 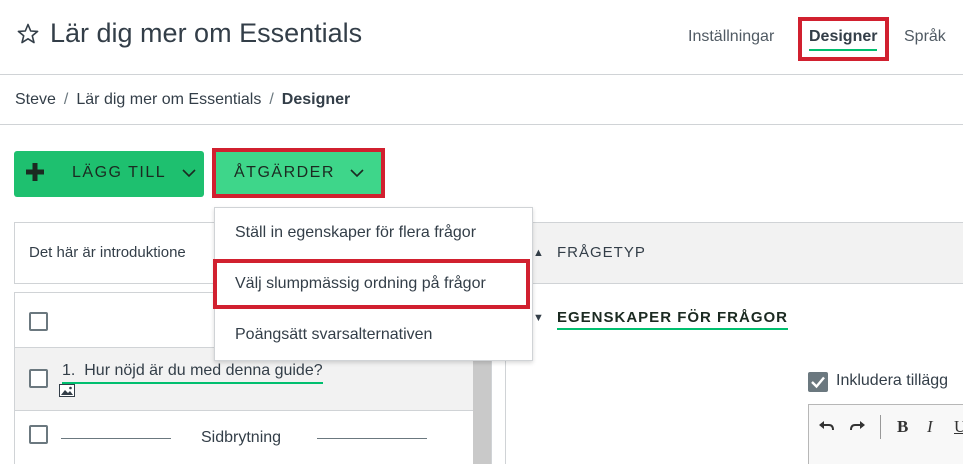 I want to click on designer-highlight-box, so click(x=843, y=39).